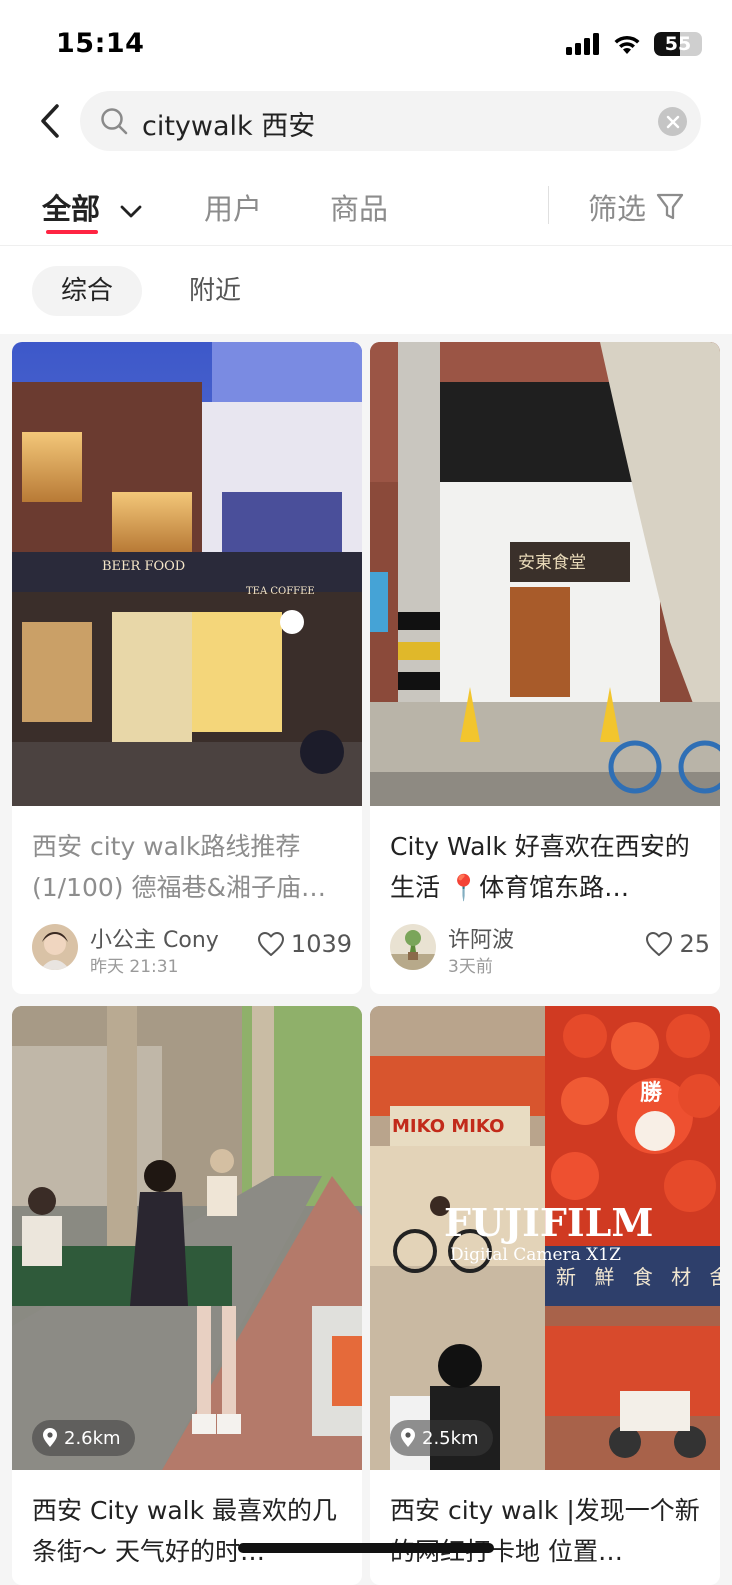 The height and width of the screenshot is (1585, 732). Describe the element at coordinates (651, 1093) in the screenshot. I see `daruma-char: 勝` at that location.